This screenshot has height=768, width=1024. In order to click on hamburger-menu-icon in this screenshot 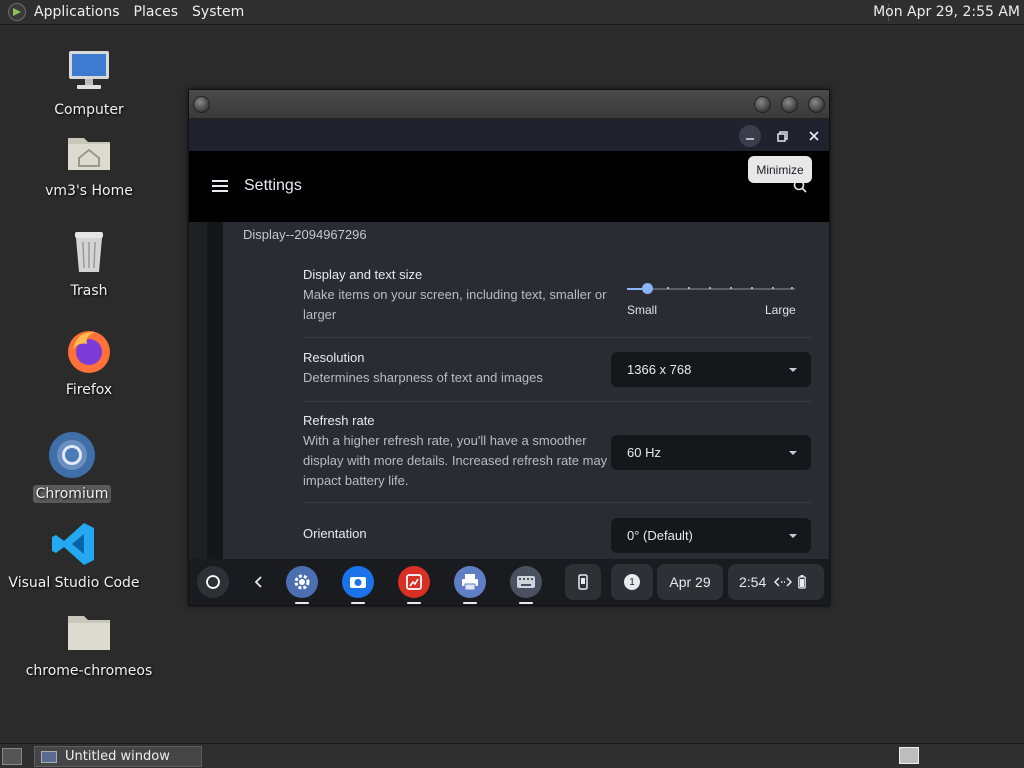, I will do `click(220, 186)`.